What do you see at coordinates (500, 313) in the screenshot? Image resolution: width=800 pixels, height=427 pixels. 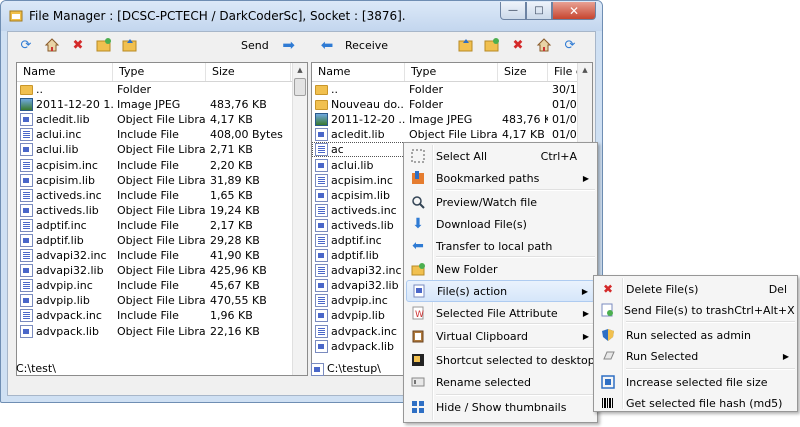 I see `menu-item-selected-file-attribute: W Selected File Attribute ▶` at bounding box center [500, 313].